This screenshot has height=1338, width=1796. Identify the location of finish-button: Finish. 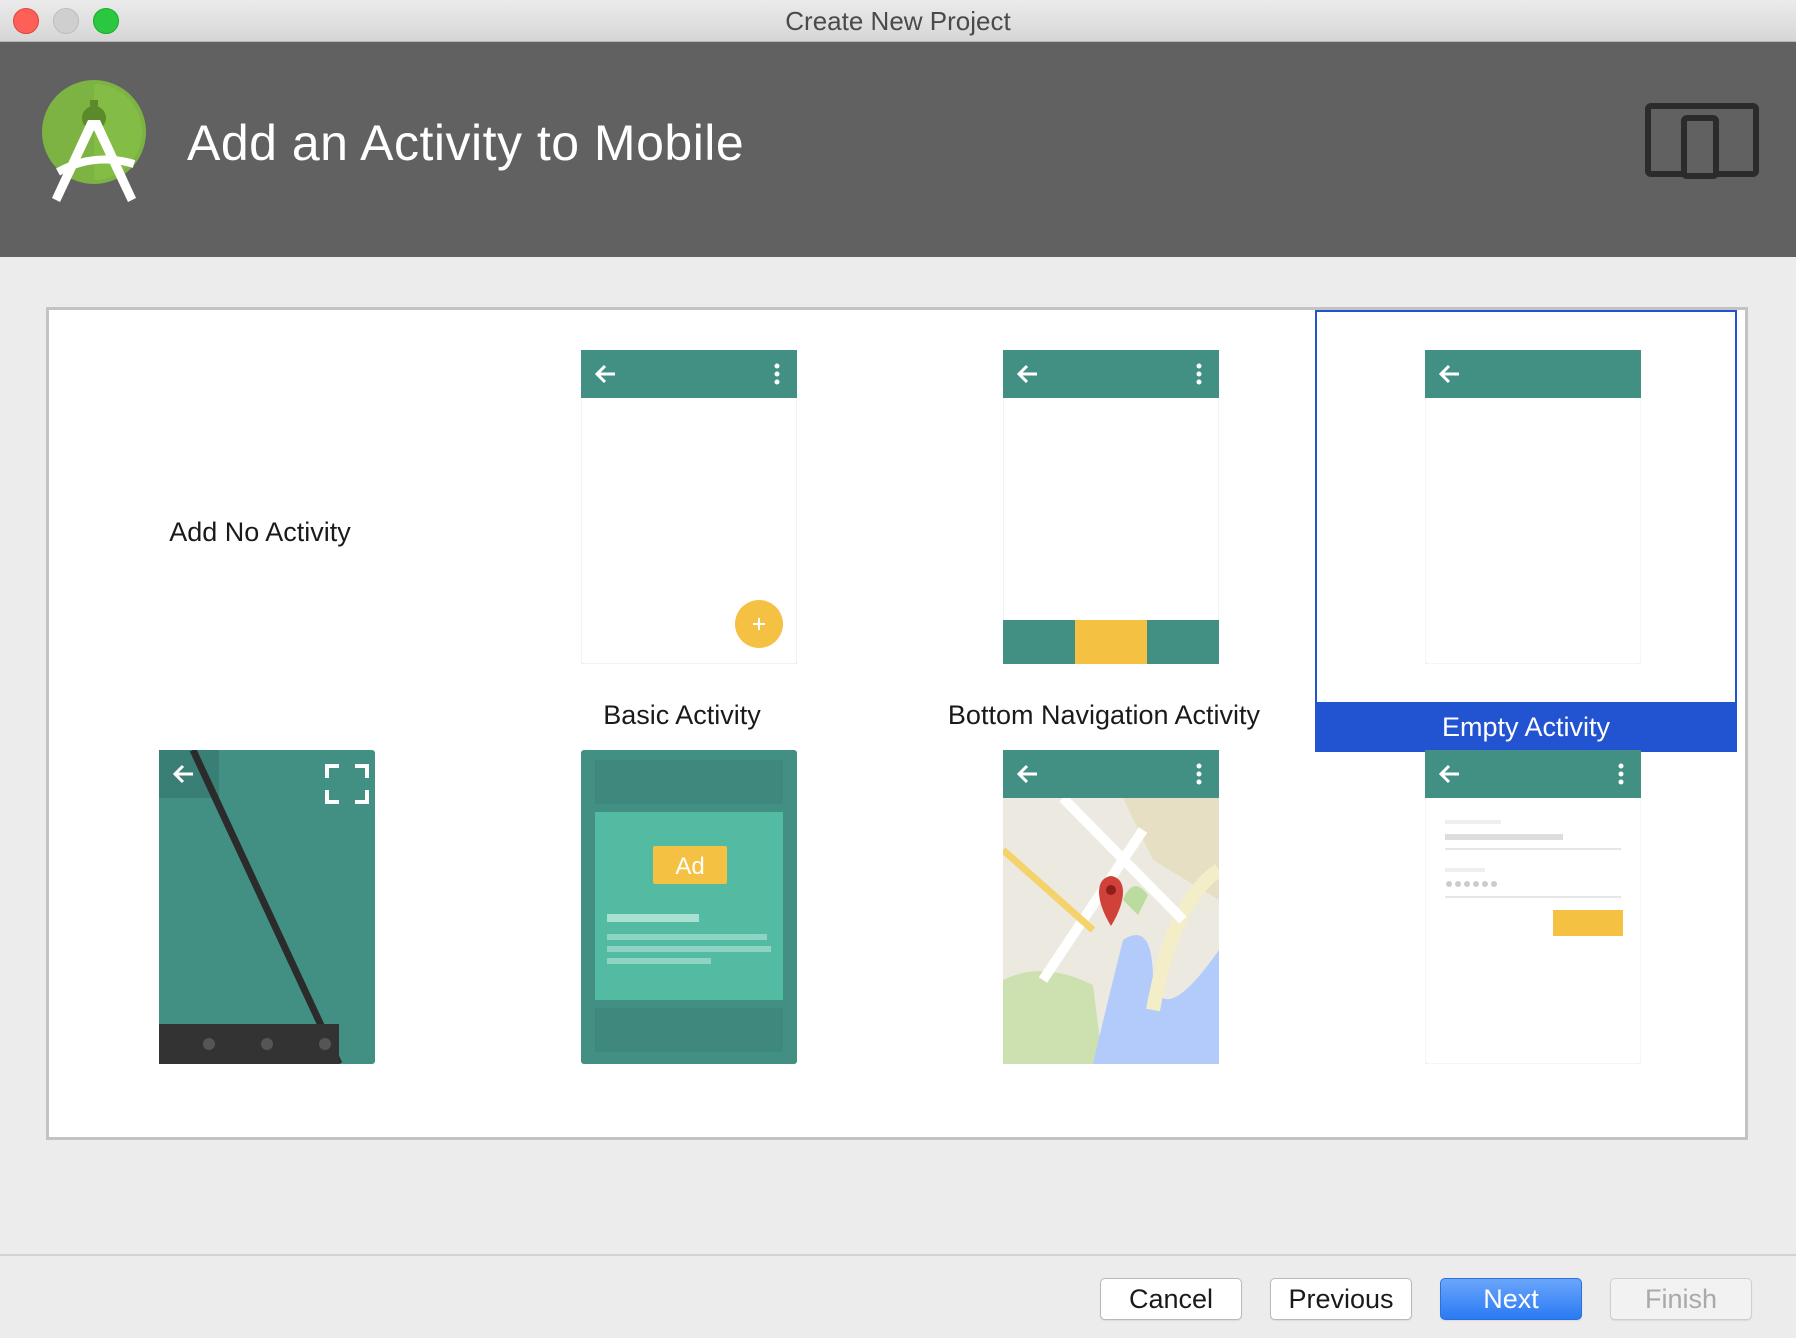
(1681, 1299).